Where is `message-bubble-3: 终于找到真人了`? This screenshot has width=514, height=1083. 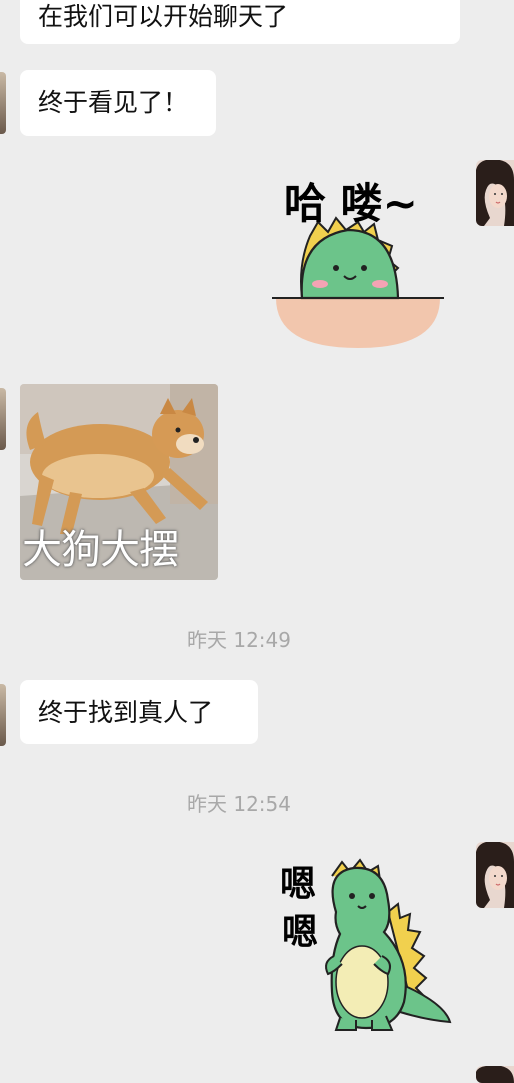 message-bubble-3: 终于找到真人了 is located at coordinates (139, 712).